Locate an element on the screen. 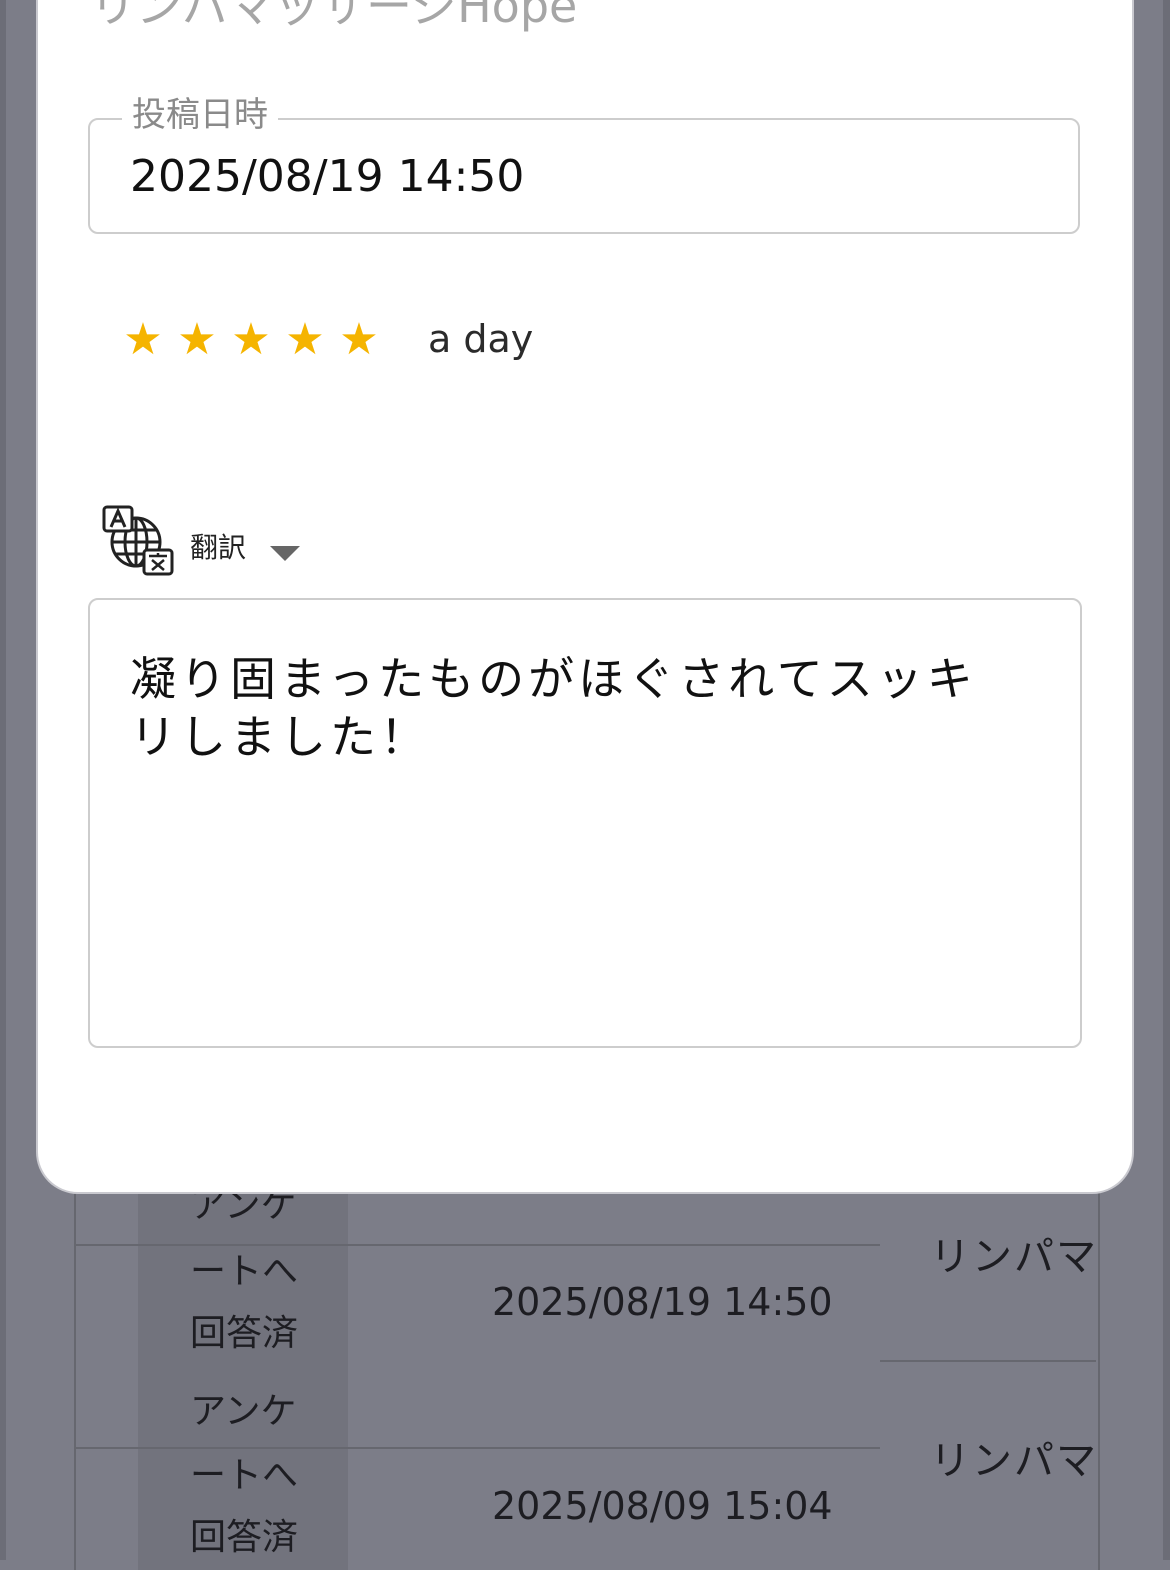 The image size is (1170, 1570). chevron-down-icon is located at coordinates (285, 553).